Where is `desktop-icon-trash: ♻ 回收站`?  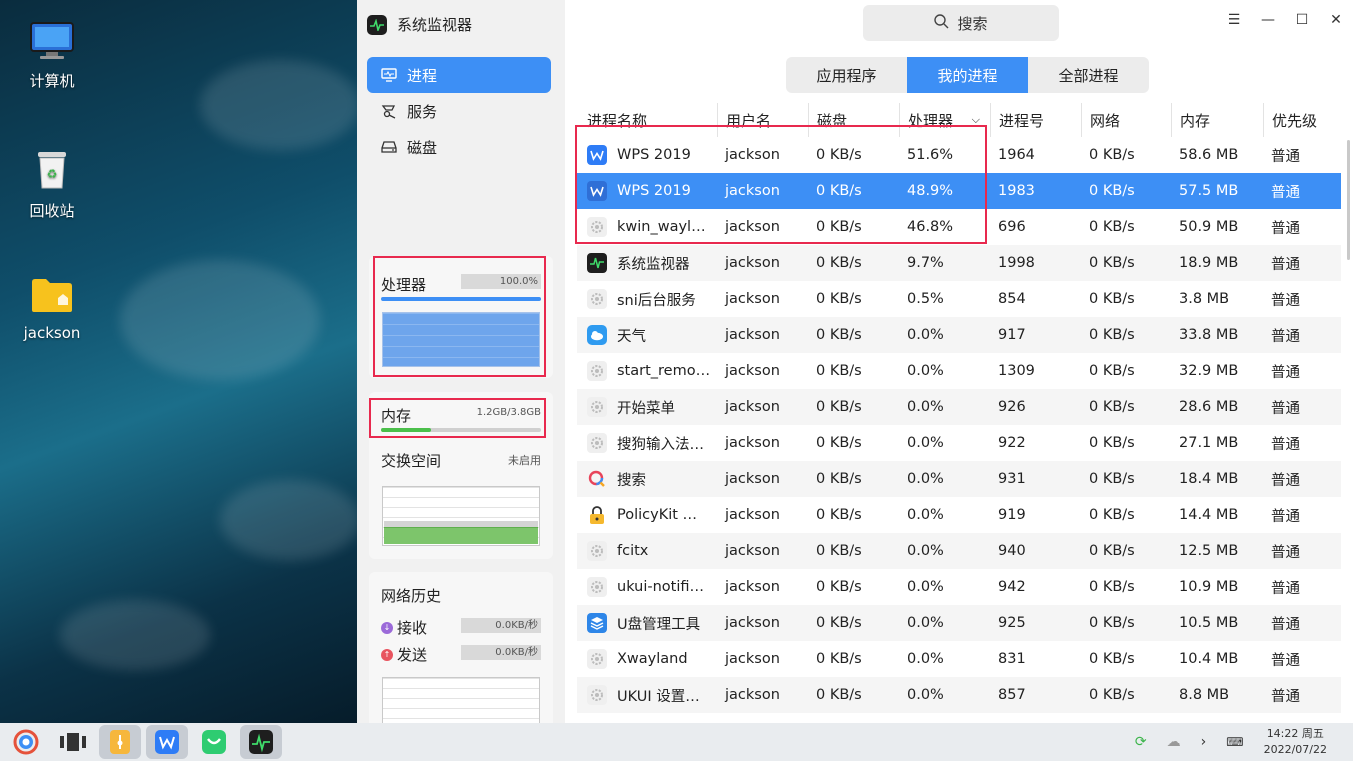 desktop-icon-trash: ♻ 回收站 is located at coordinates (52, 184).